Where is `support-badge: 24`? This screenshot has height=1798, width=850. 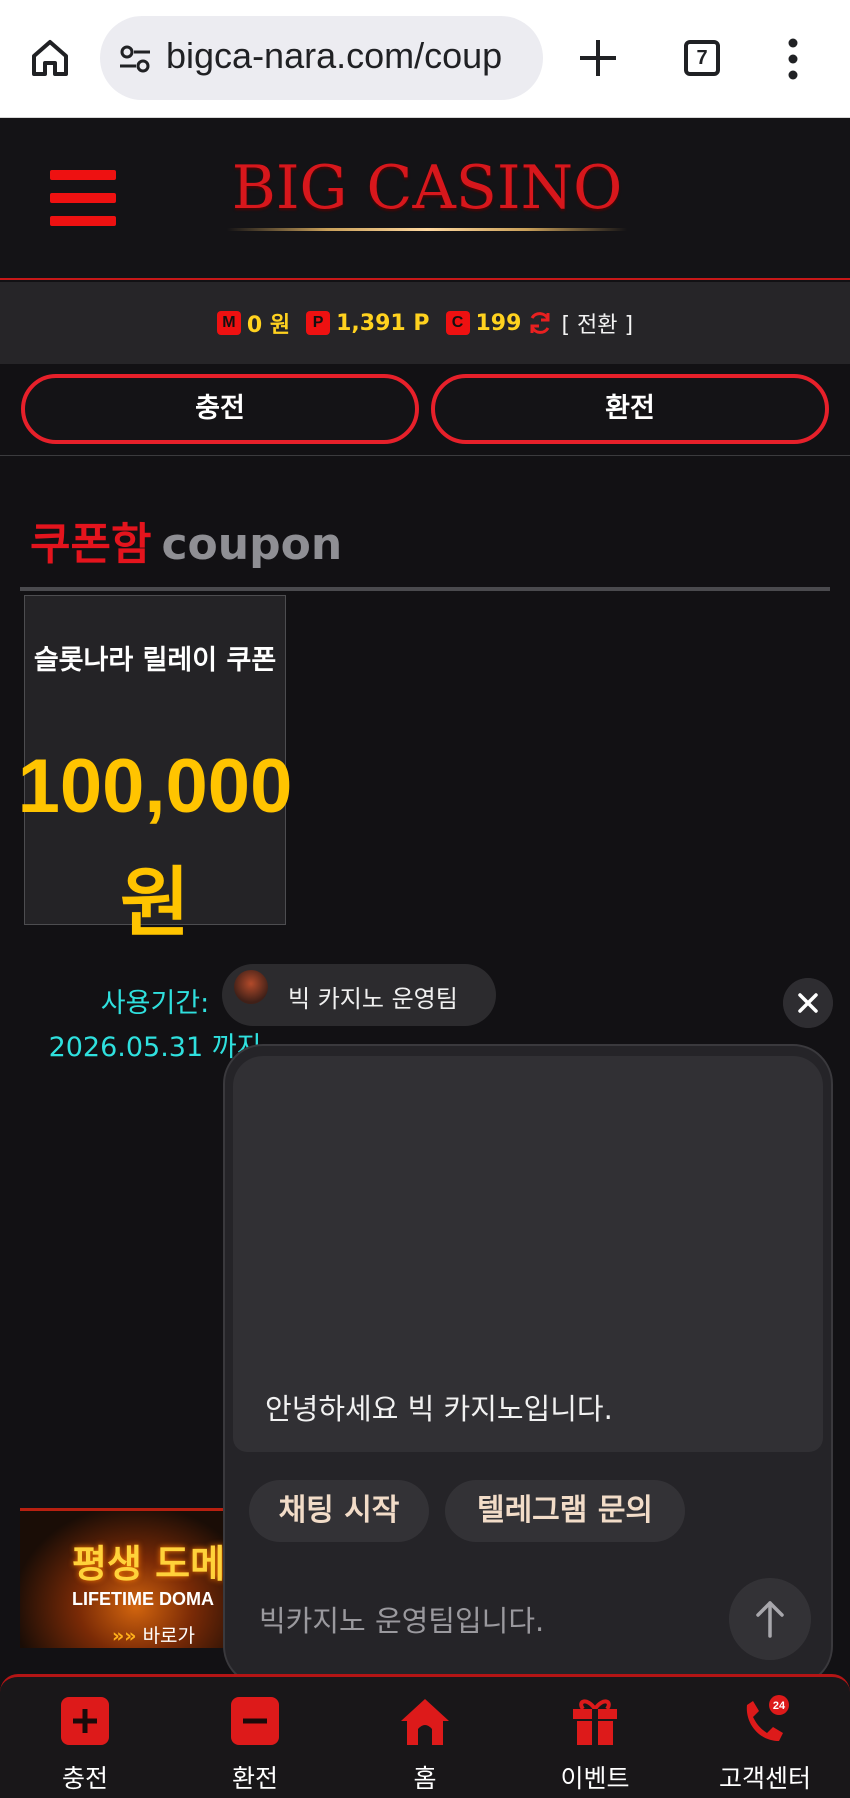 support-badge: 24 is located at coordinates (779, 1706).